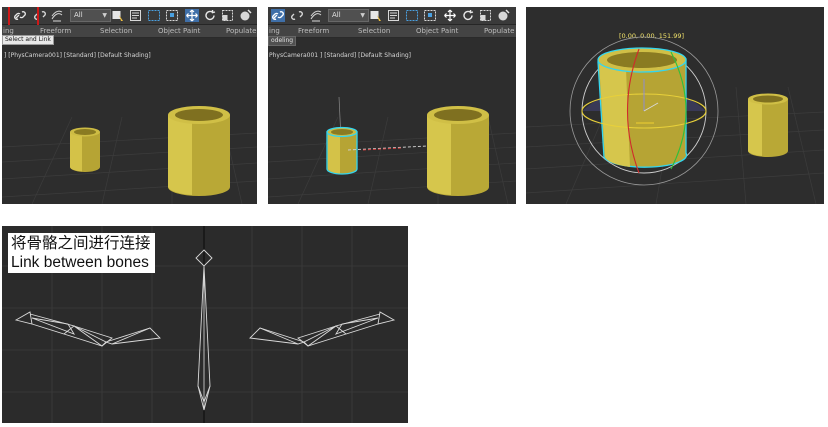  What do you see at coordinates (81, 243) in the screenshot?
I see `caption-chinese: 将骨骼之间进行连接` at bounding box center [81, 243].